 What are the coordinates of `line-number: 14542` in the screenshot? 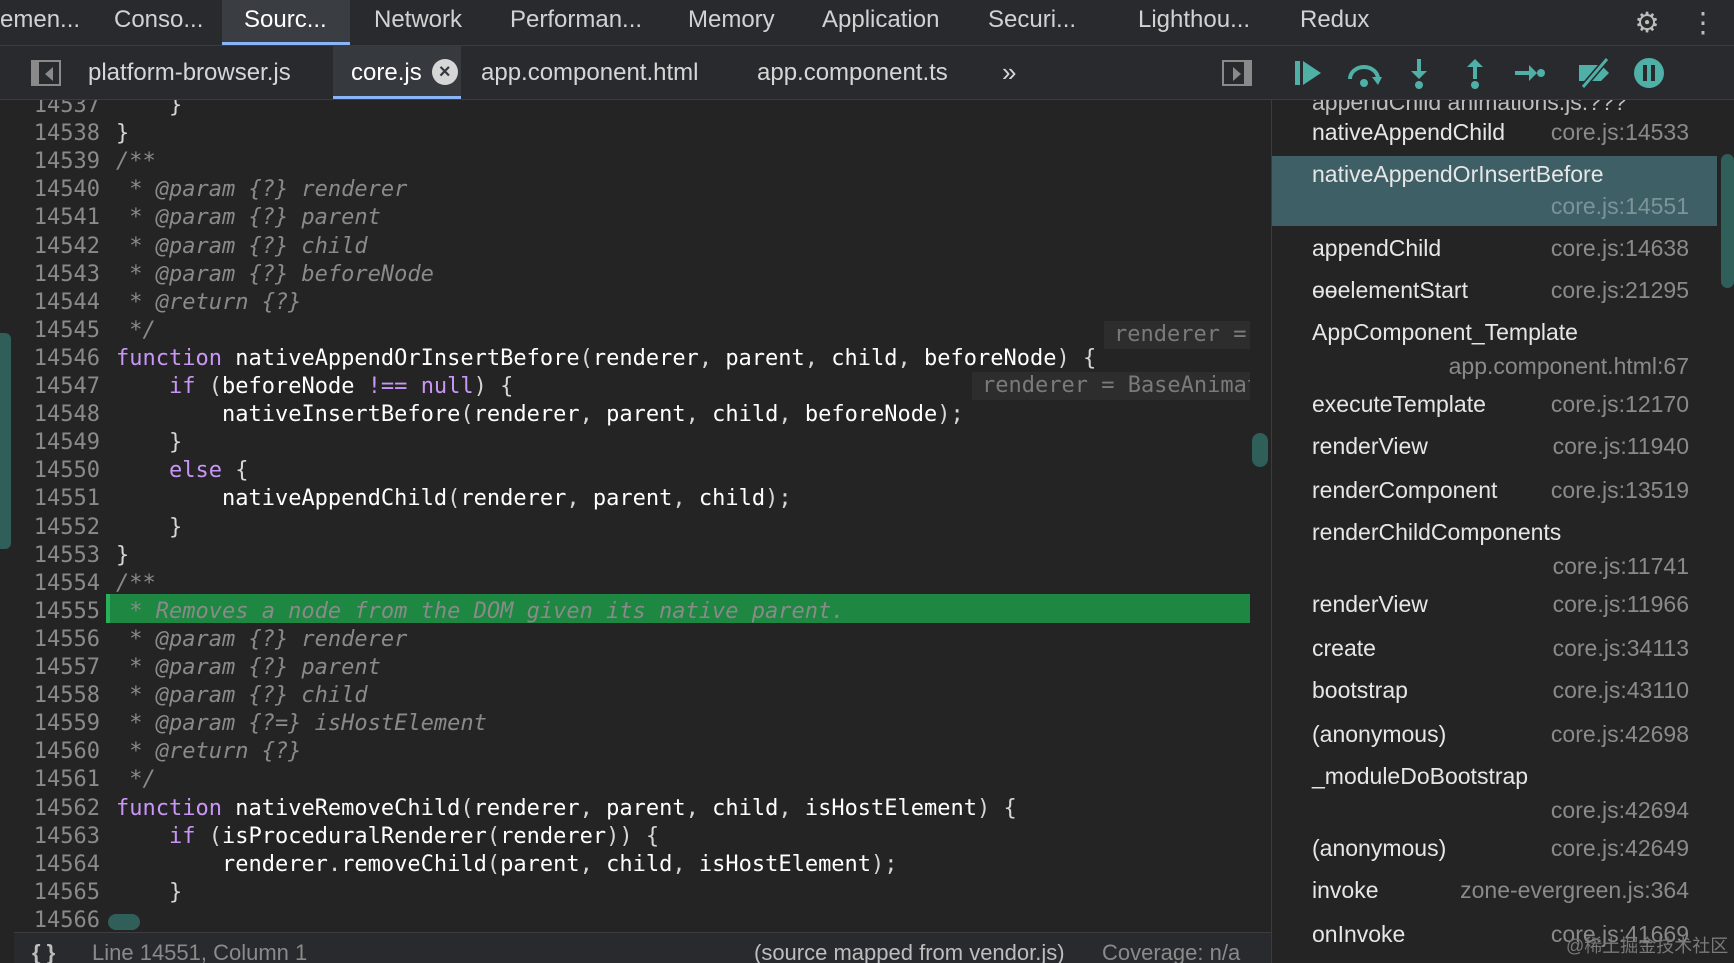 It's located at (57, 247).